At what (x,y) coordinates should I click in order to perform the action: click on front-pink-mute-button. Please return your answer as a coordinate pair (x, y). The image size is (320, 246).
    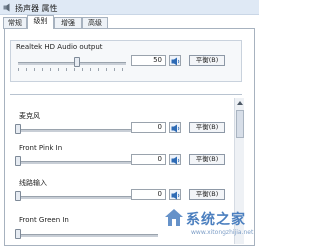
    Looking at the image, I should click on (175, 159).